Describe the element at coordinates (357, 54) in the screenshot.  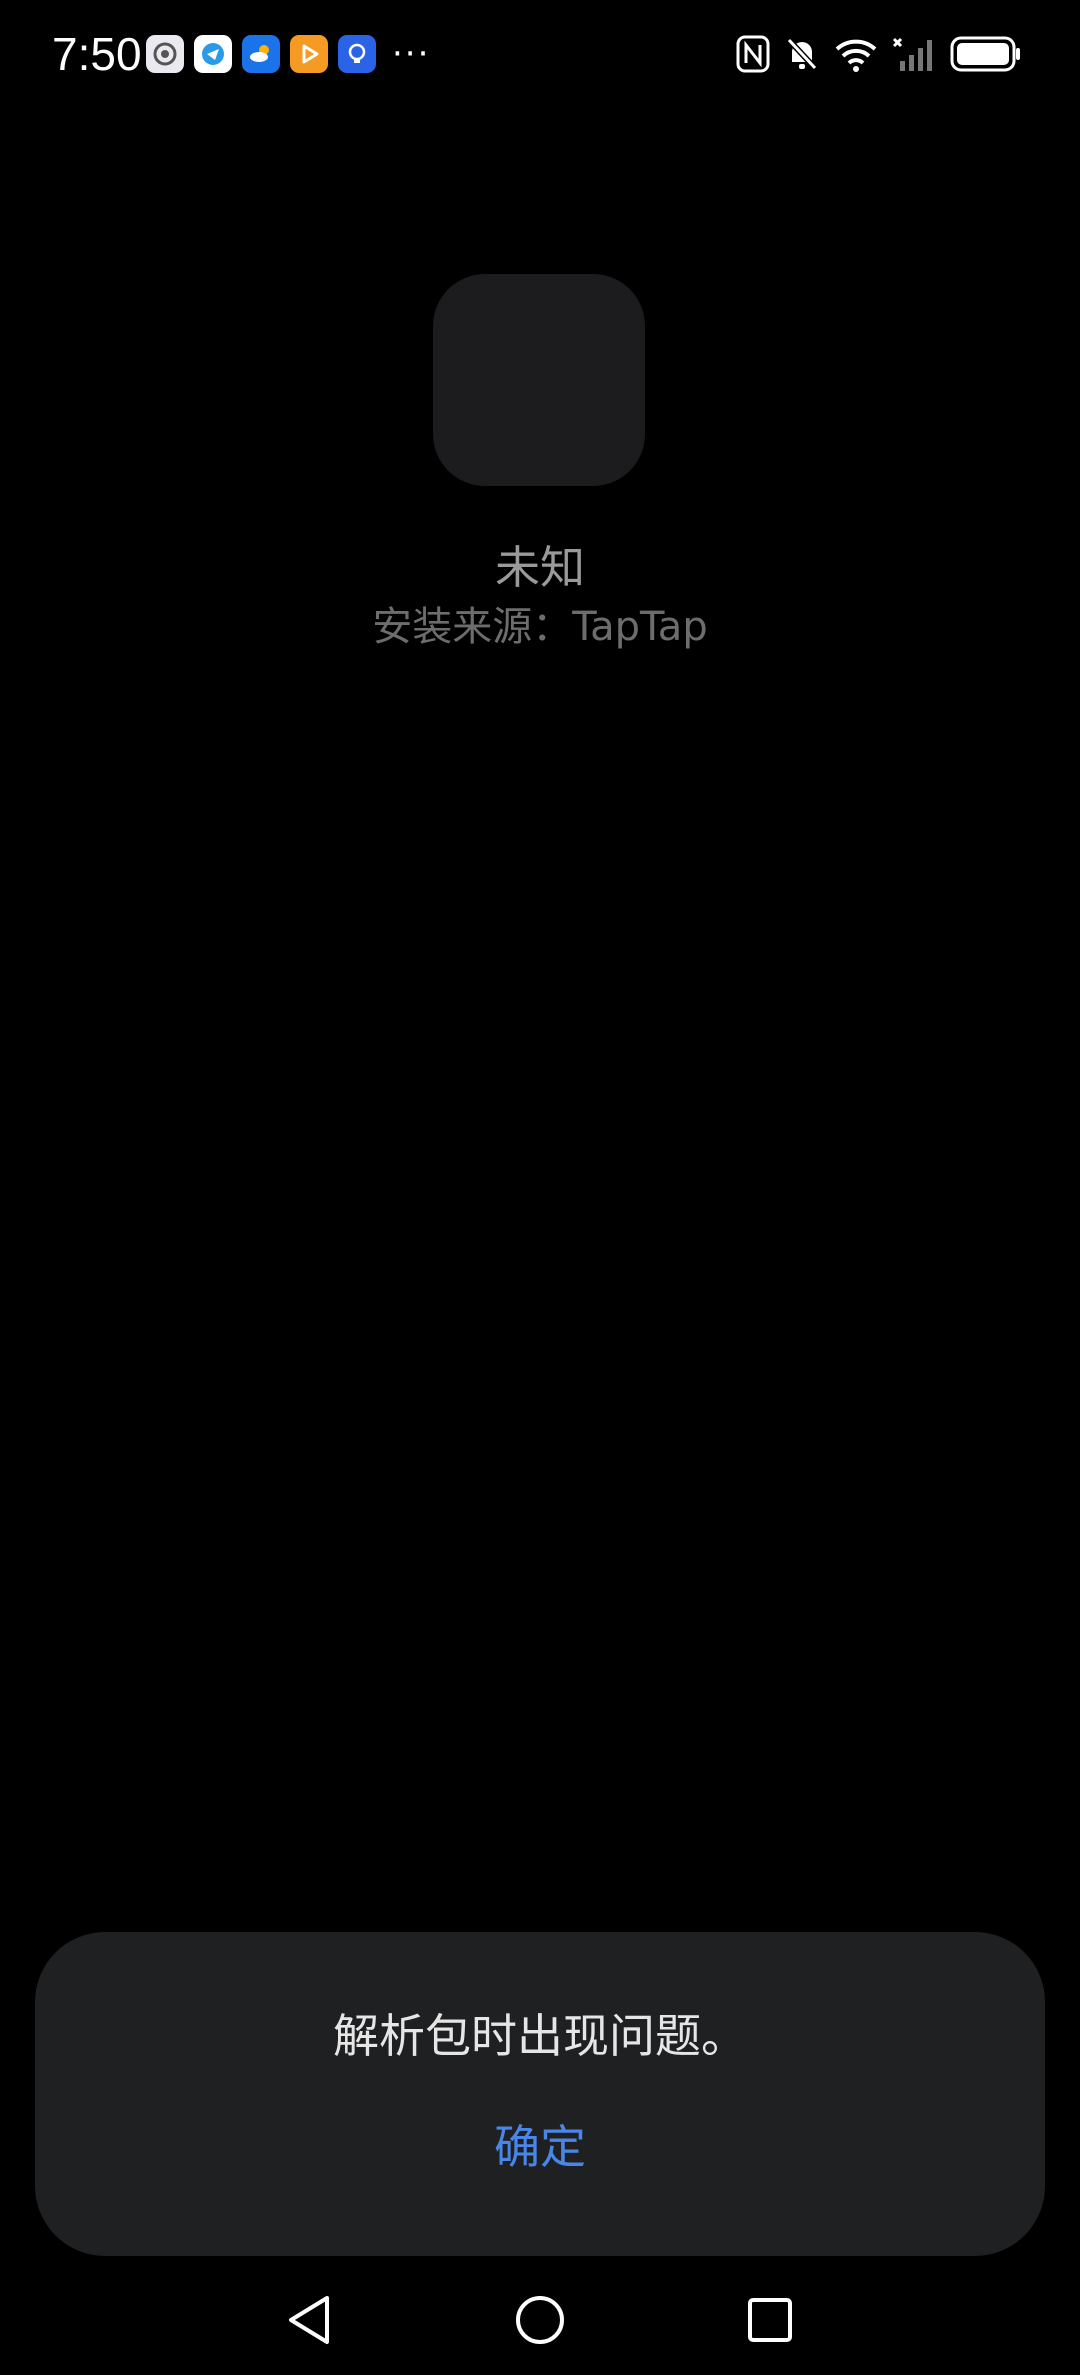
I see `tips-bulb-icon` at that location.